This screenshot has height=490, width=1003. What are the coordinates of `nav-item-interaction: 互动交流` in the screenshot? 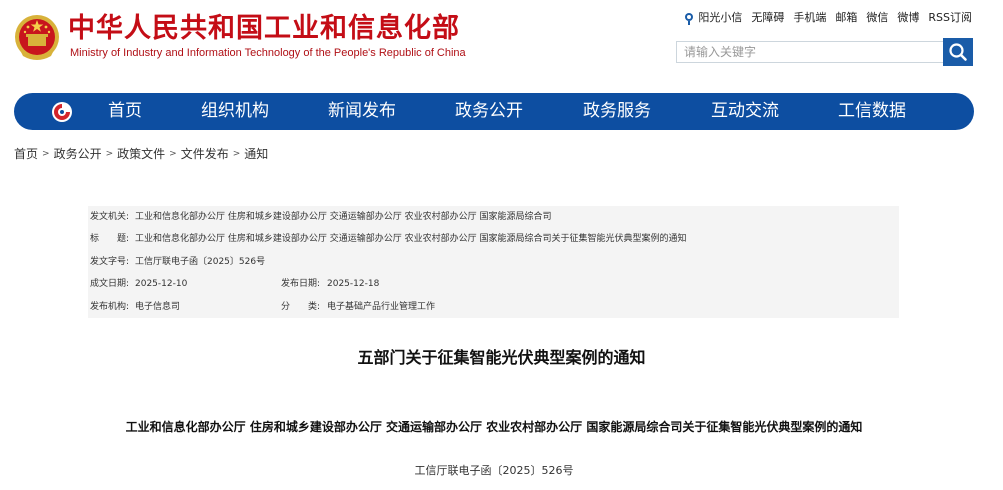 It's located at (745, 111).